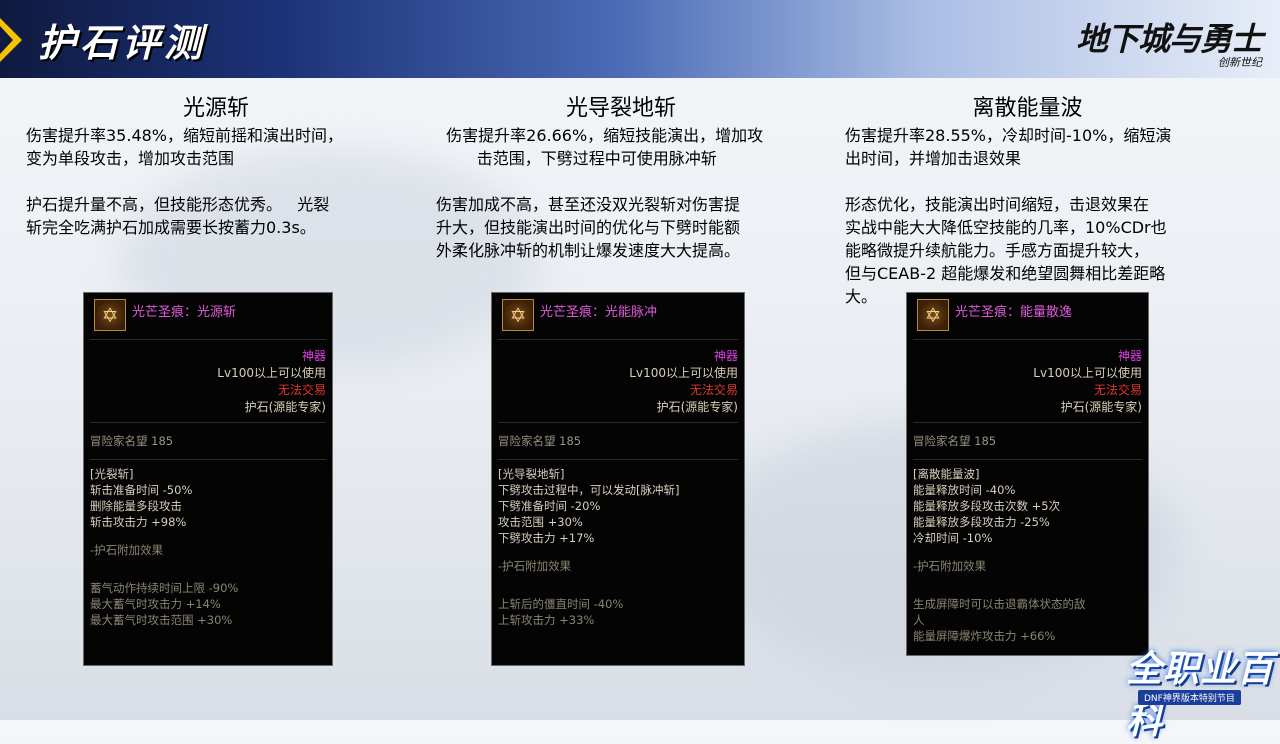  What do you see at coordinates (531, 474) in the screenshot?
I see `skill-line: [光导裂地斩]` at bounding box center [531, 474].